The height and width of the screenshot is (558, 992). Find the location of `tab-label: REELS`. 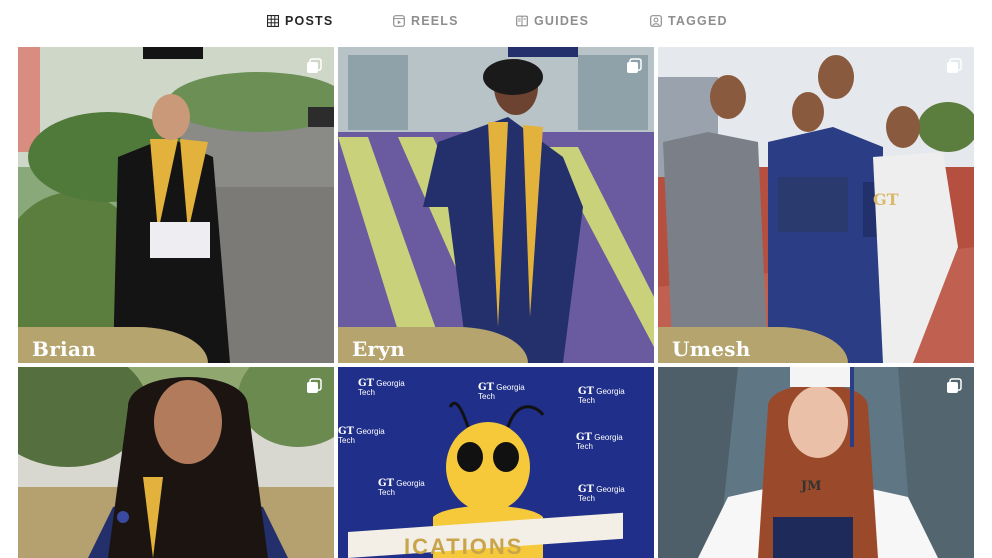

tab-label: REELS is located at coordinates (435, 21).